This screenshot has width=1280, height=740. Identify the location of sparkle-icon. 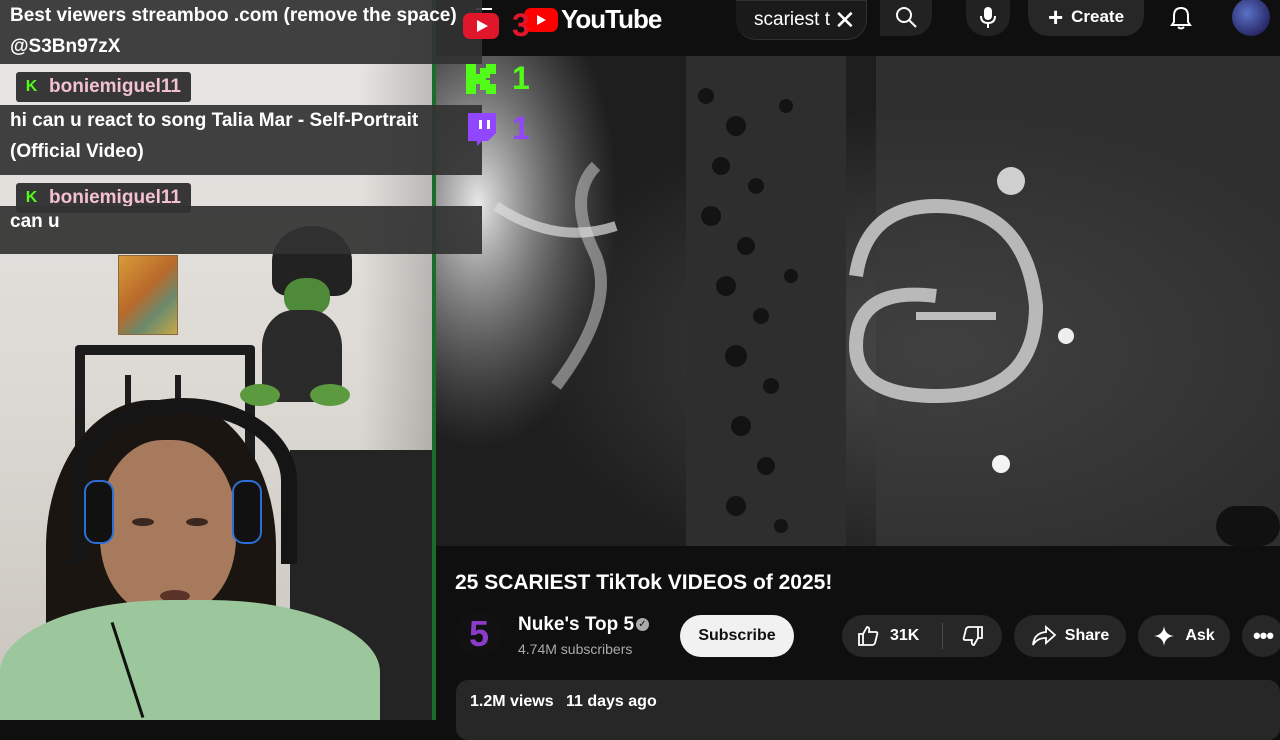
(1164, 636).